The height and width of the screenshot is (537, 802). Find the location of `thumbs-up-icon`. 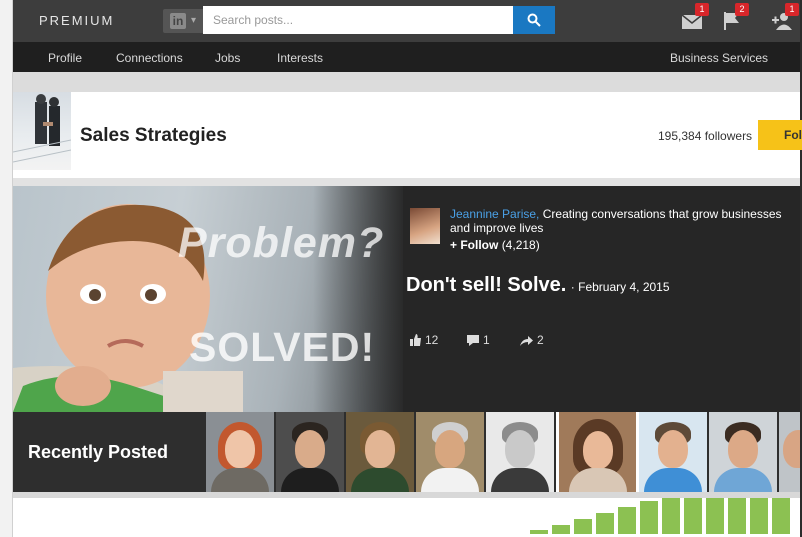

thumbs-up-icon is located at coordinates (415, 340).